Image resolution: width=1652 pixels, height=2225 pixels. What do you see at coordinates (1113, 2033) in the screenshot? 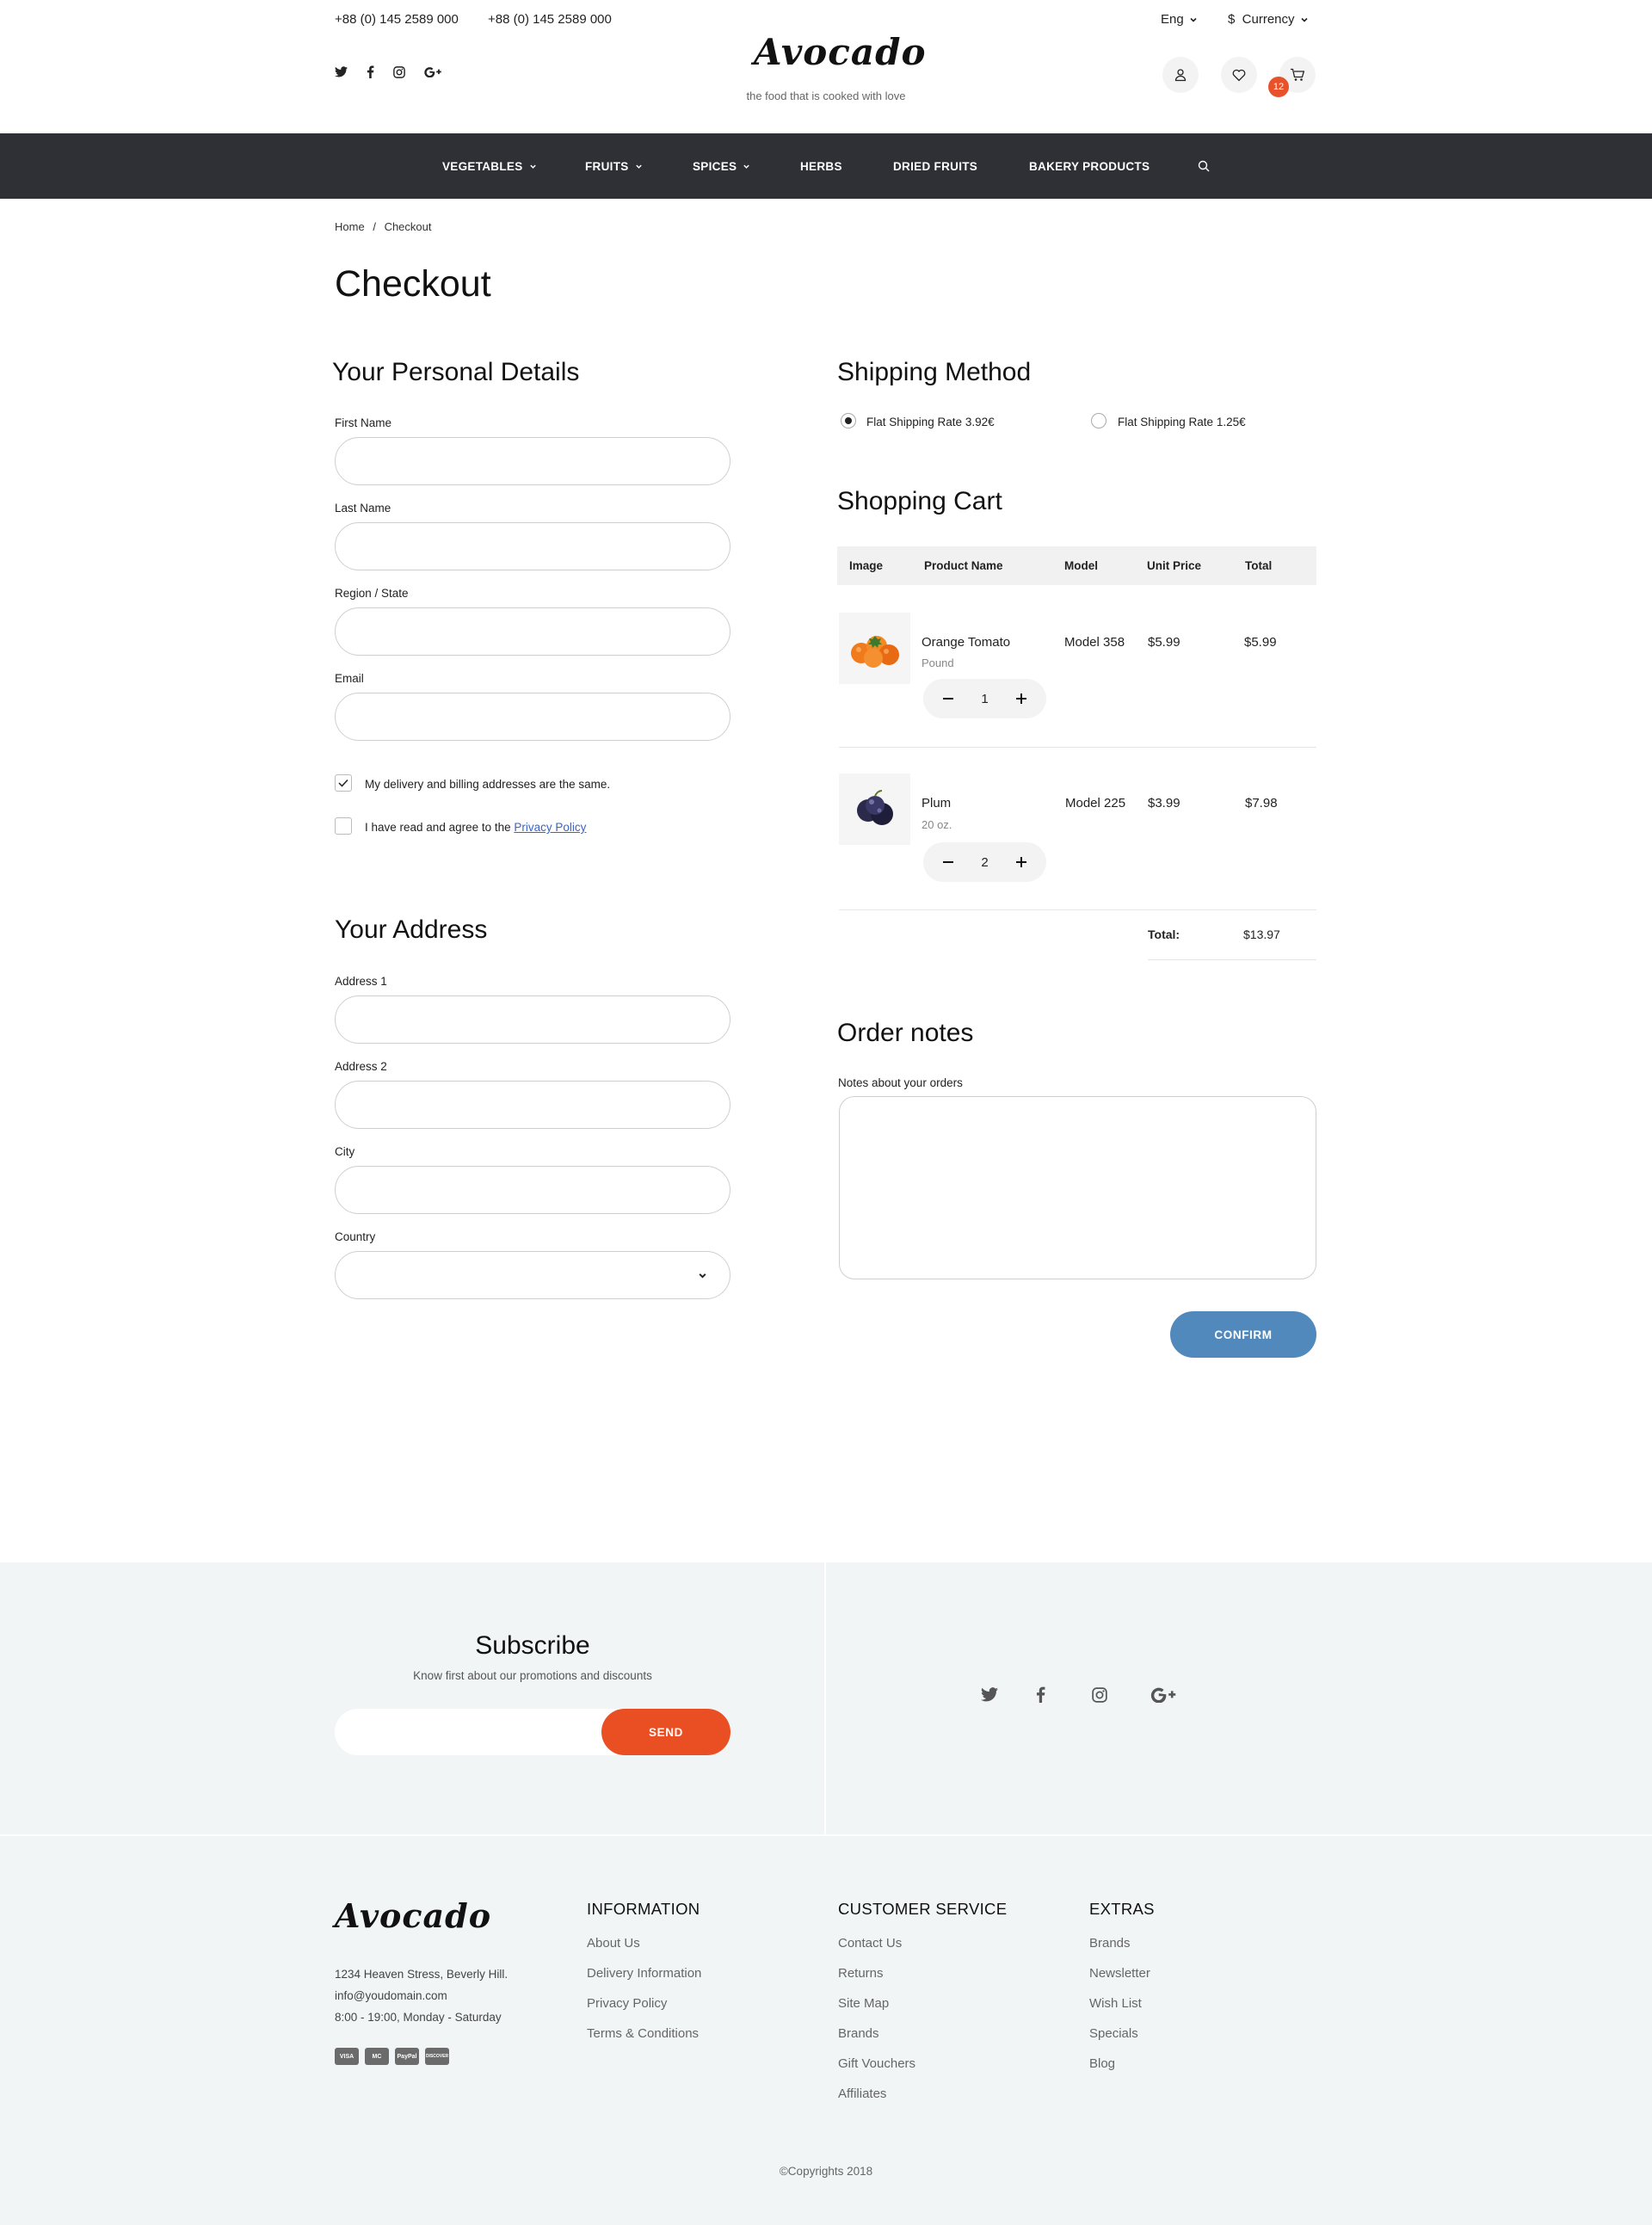
I see `footer-link: Specials` at bounding box center [1113, 2033].